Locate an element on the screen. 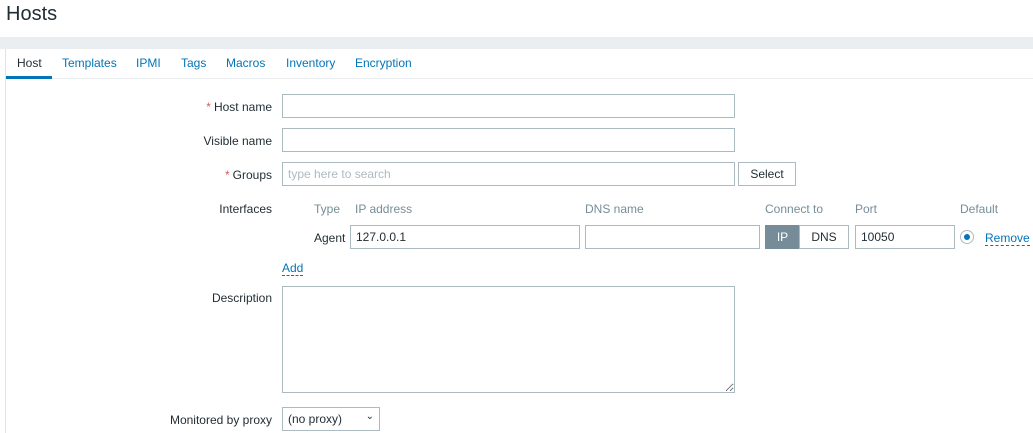 The height and width of the screenshot is (433, 1033). tab-encryption: Encryption is located at coordinates (383, 63).